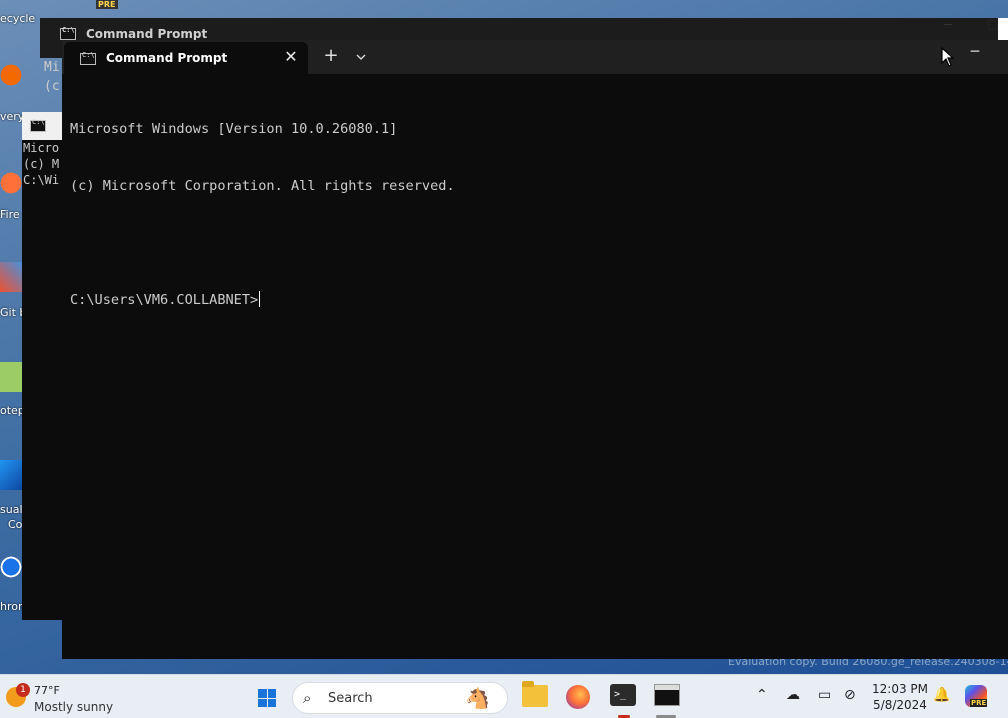 This screenshot has height=718, width=1008. What do you see at coordinates (623, 695) in the screenshot?
I see `terminal-taskbar-icon: >_` at bounding box center [623, 695].